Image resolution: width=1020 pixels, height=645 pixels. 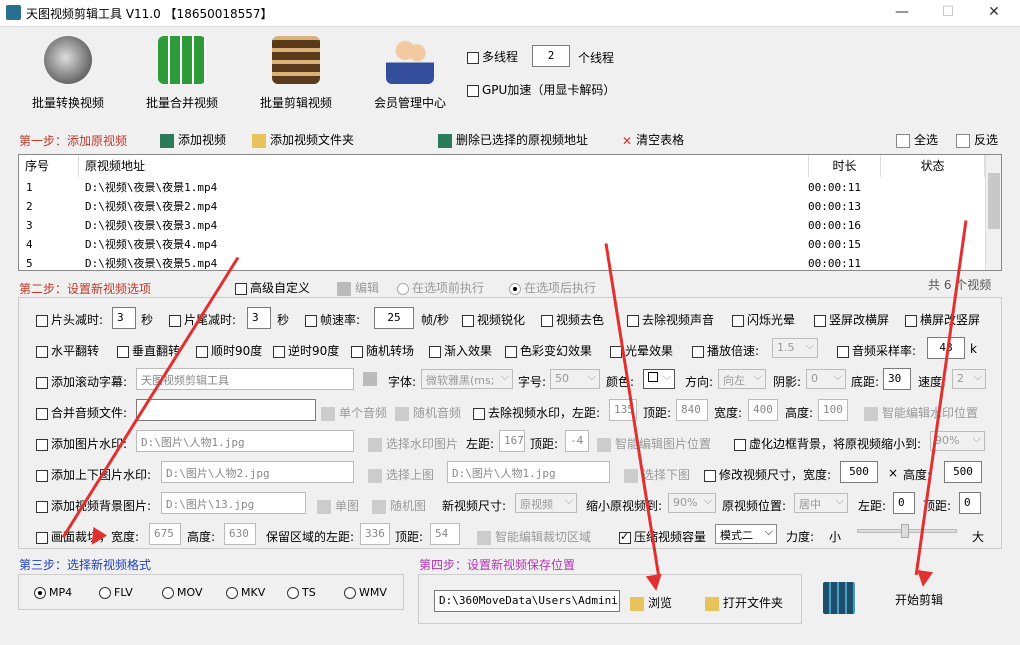 What do you see at coordinates (492, 56) in the screenshot?
I see `multithread-checkbox: 多线程` at bounding box center [492, 56].